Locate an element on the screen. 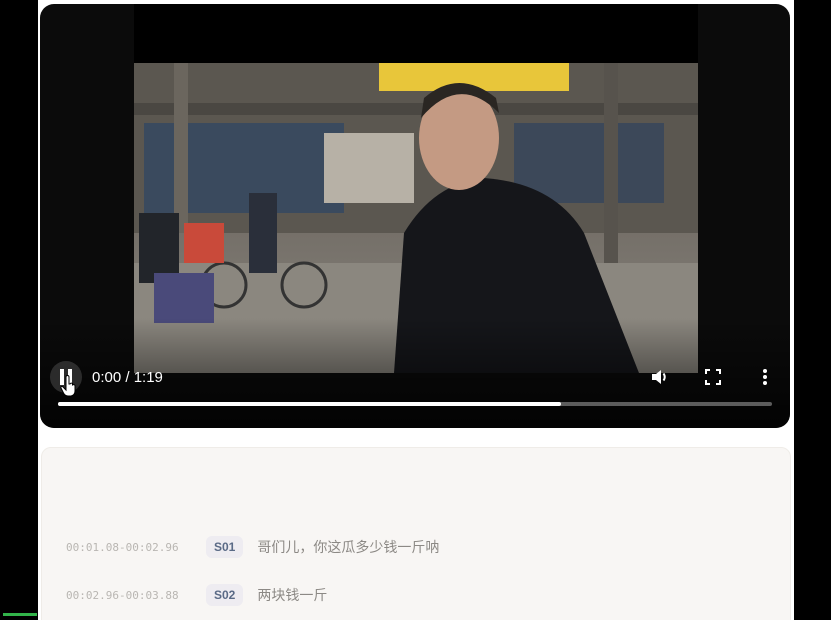 The width and height of the screenshot is (831, 620). accent-indicator is located at coordinates (20, 614).